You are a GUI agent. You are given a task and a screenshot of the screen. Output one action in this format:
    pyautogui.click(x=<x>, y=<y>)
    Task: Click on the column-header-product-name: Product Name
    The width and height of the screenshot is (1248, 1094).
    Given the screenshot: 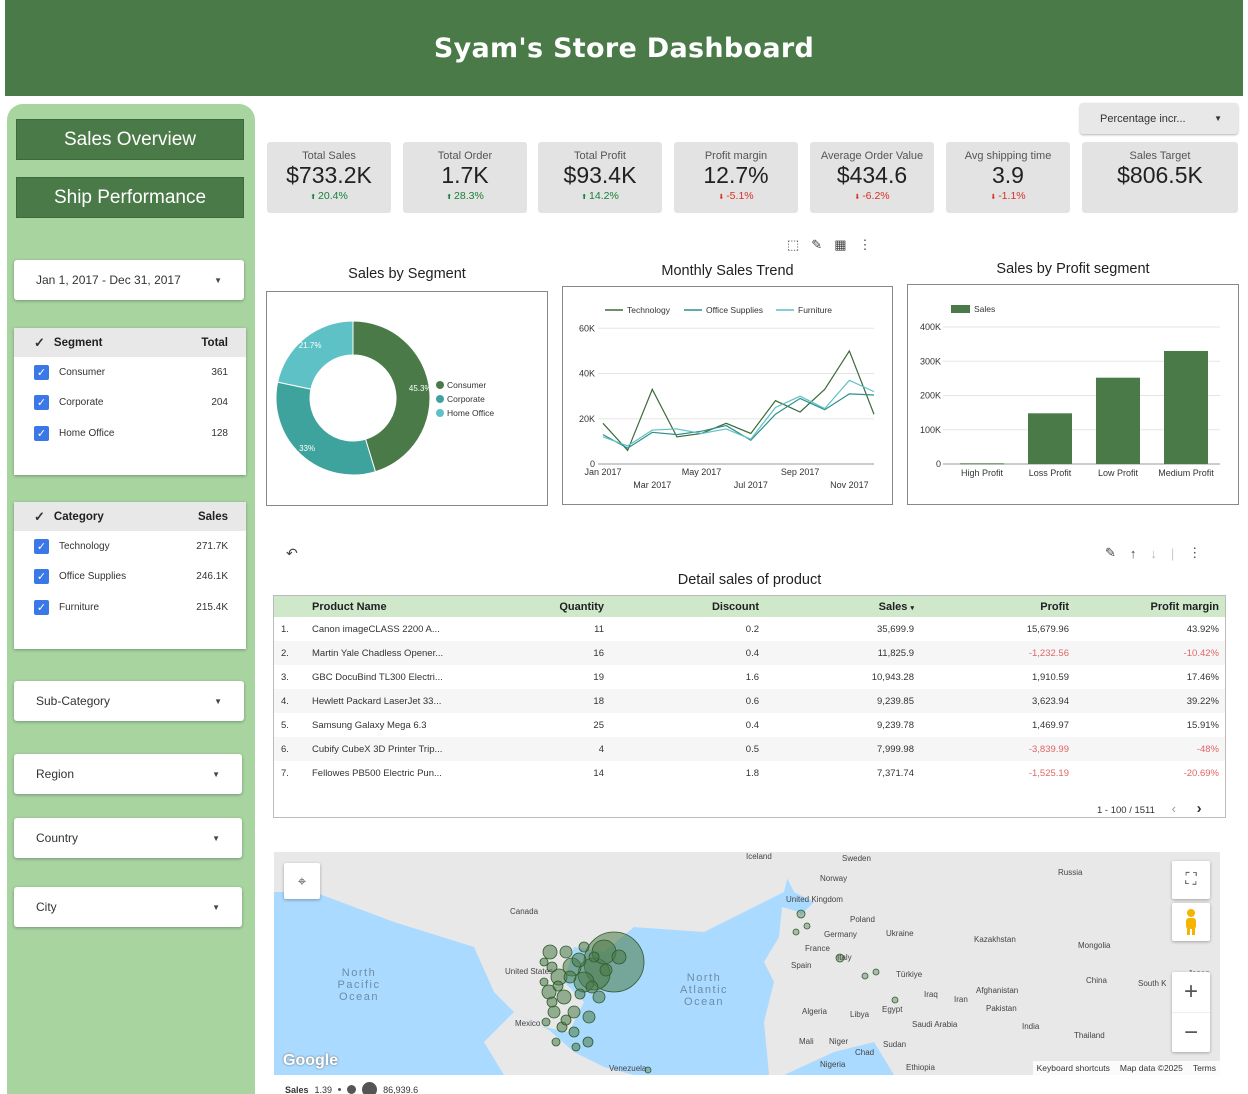 What is the action you would take?
    pyautogui.click(x=412, y=606)
    